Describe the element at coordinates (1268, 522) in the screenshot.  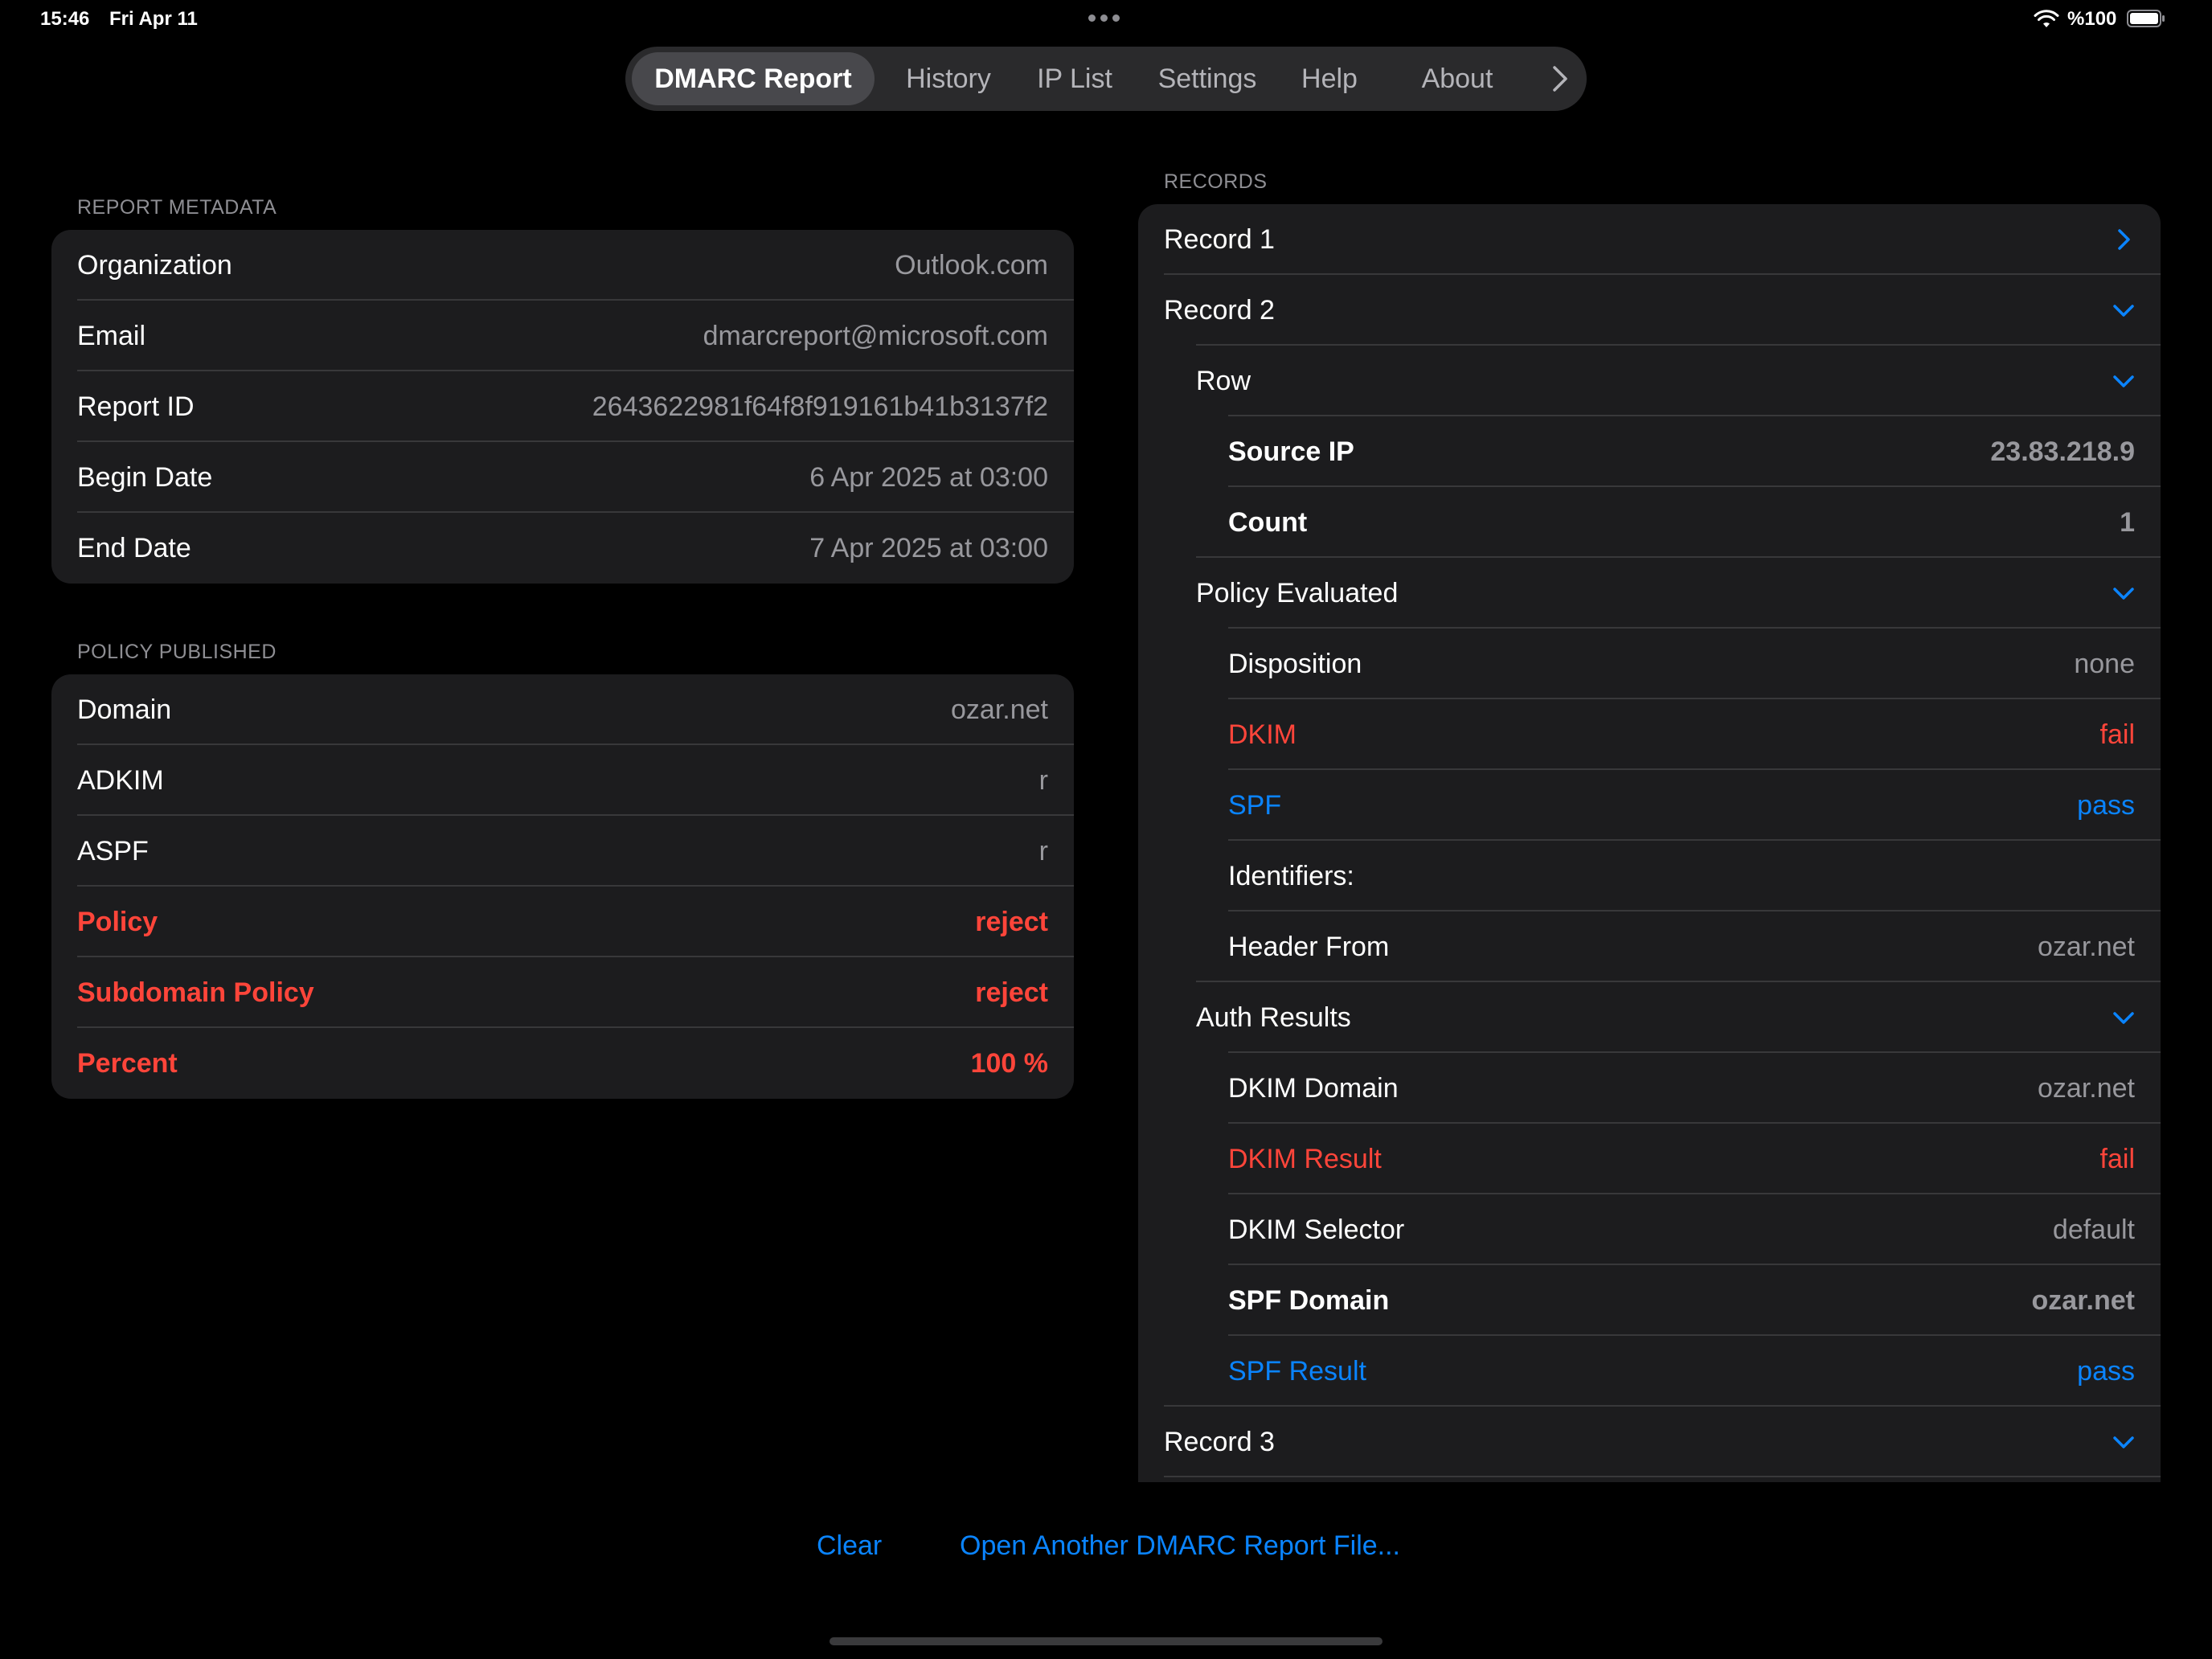
I see `row-label: Count` at that location.